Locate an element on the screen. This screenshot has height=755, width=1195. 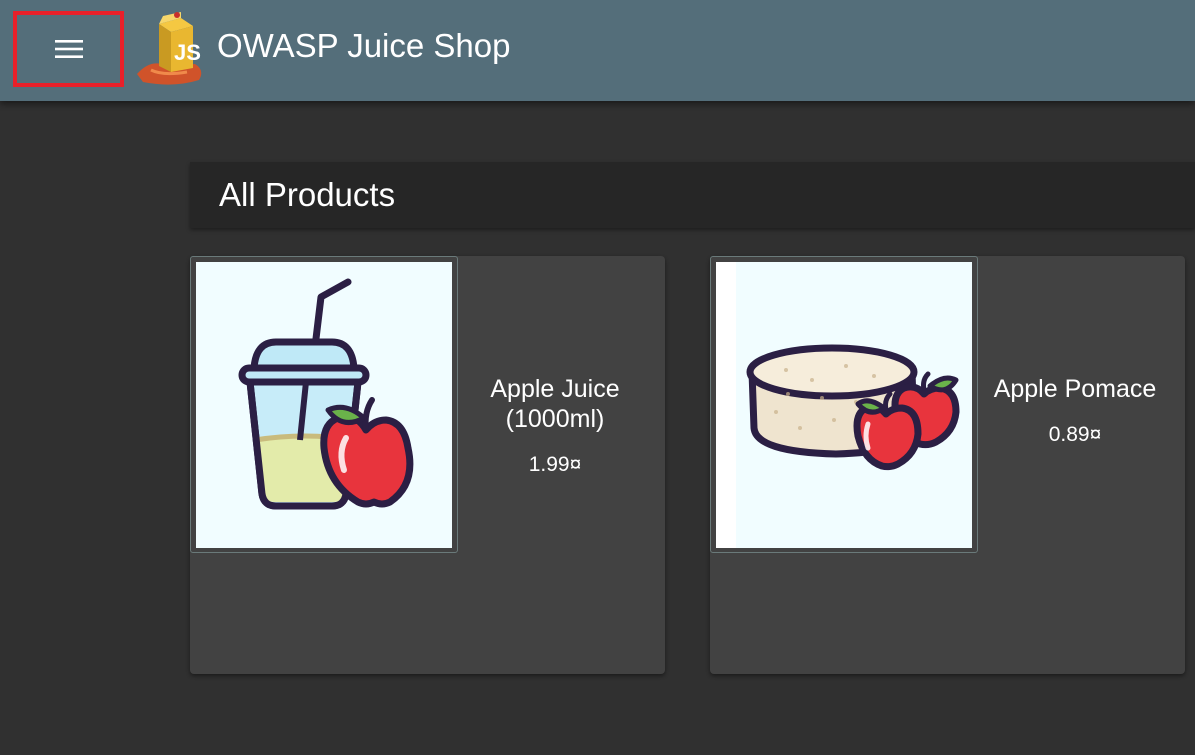
app-title: OWASP Juice Shop is located at coordinates (363, 46).